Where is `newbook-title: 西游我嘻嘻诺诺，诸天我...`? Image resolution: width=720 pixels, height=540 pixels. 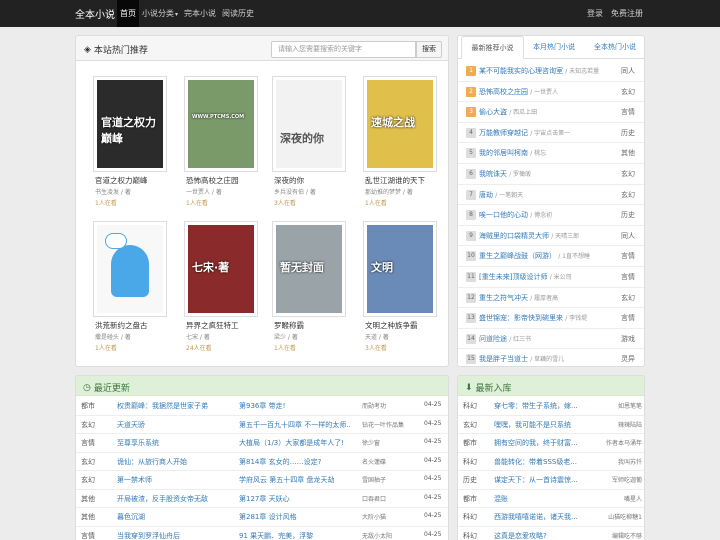 newbook-title: 西游我嘻嘻诺诺，诸天我... is located at coordinates (539, 517).